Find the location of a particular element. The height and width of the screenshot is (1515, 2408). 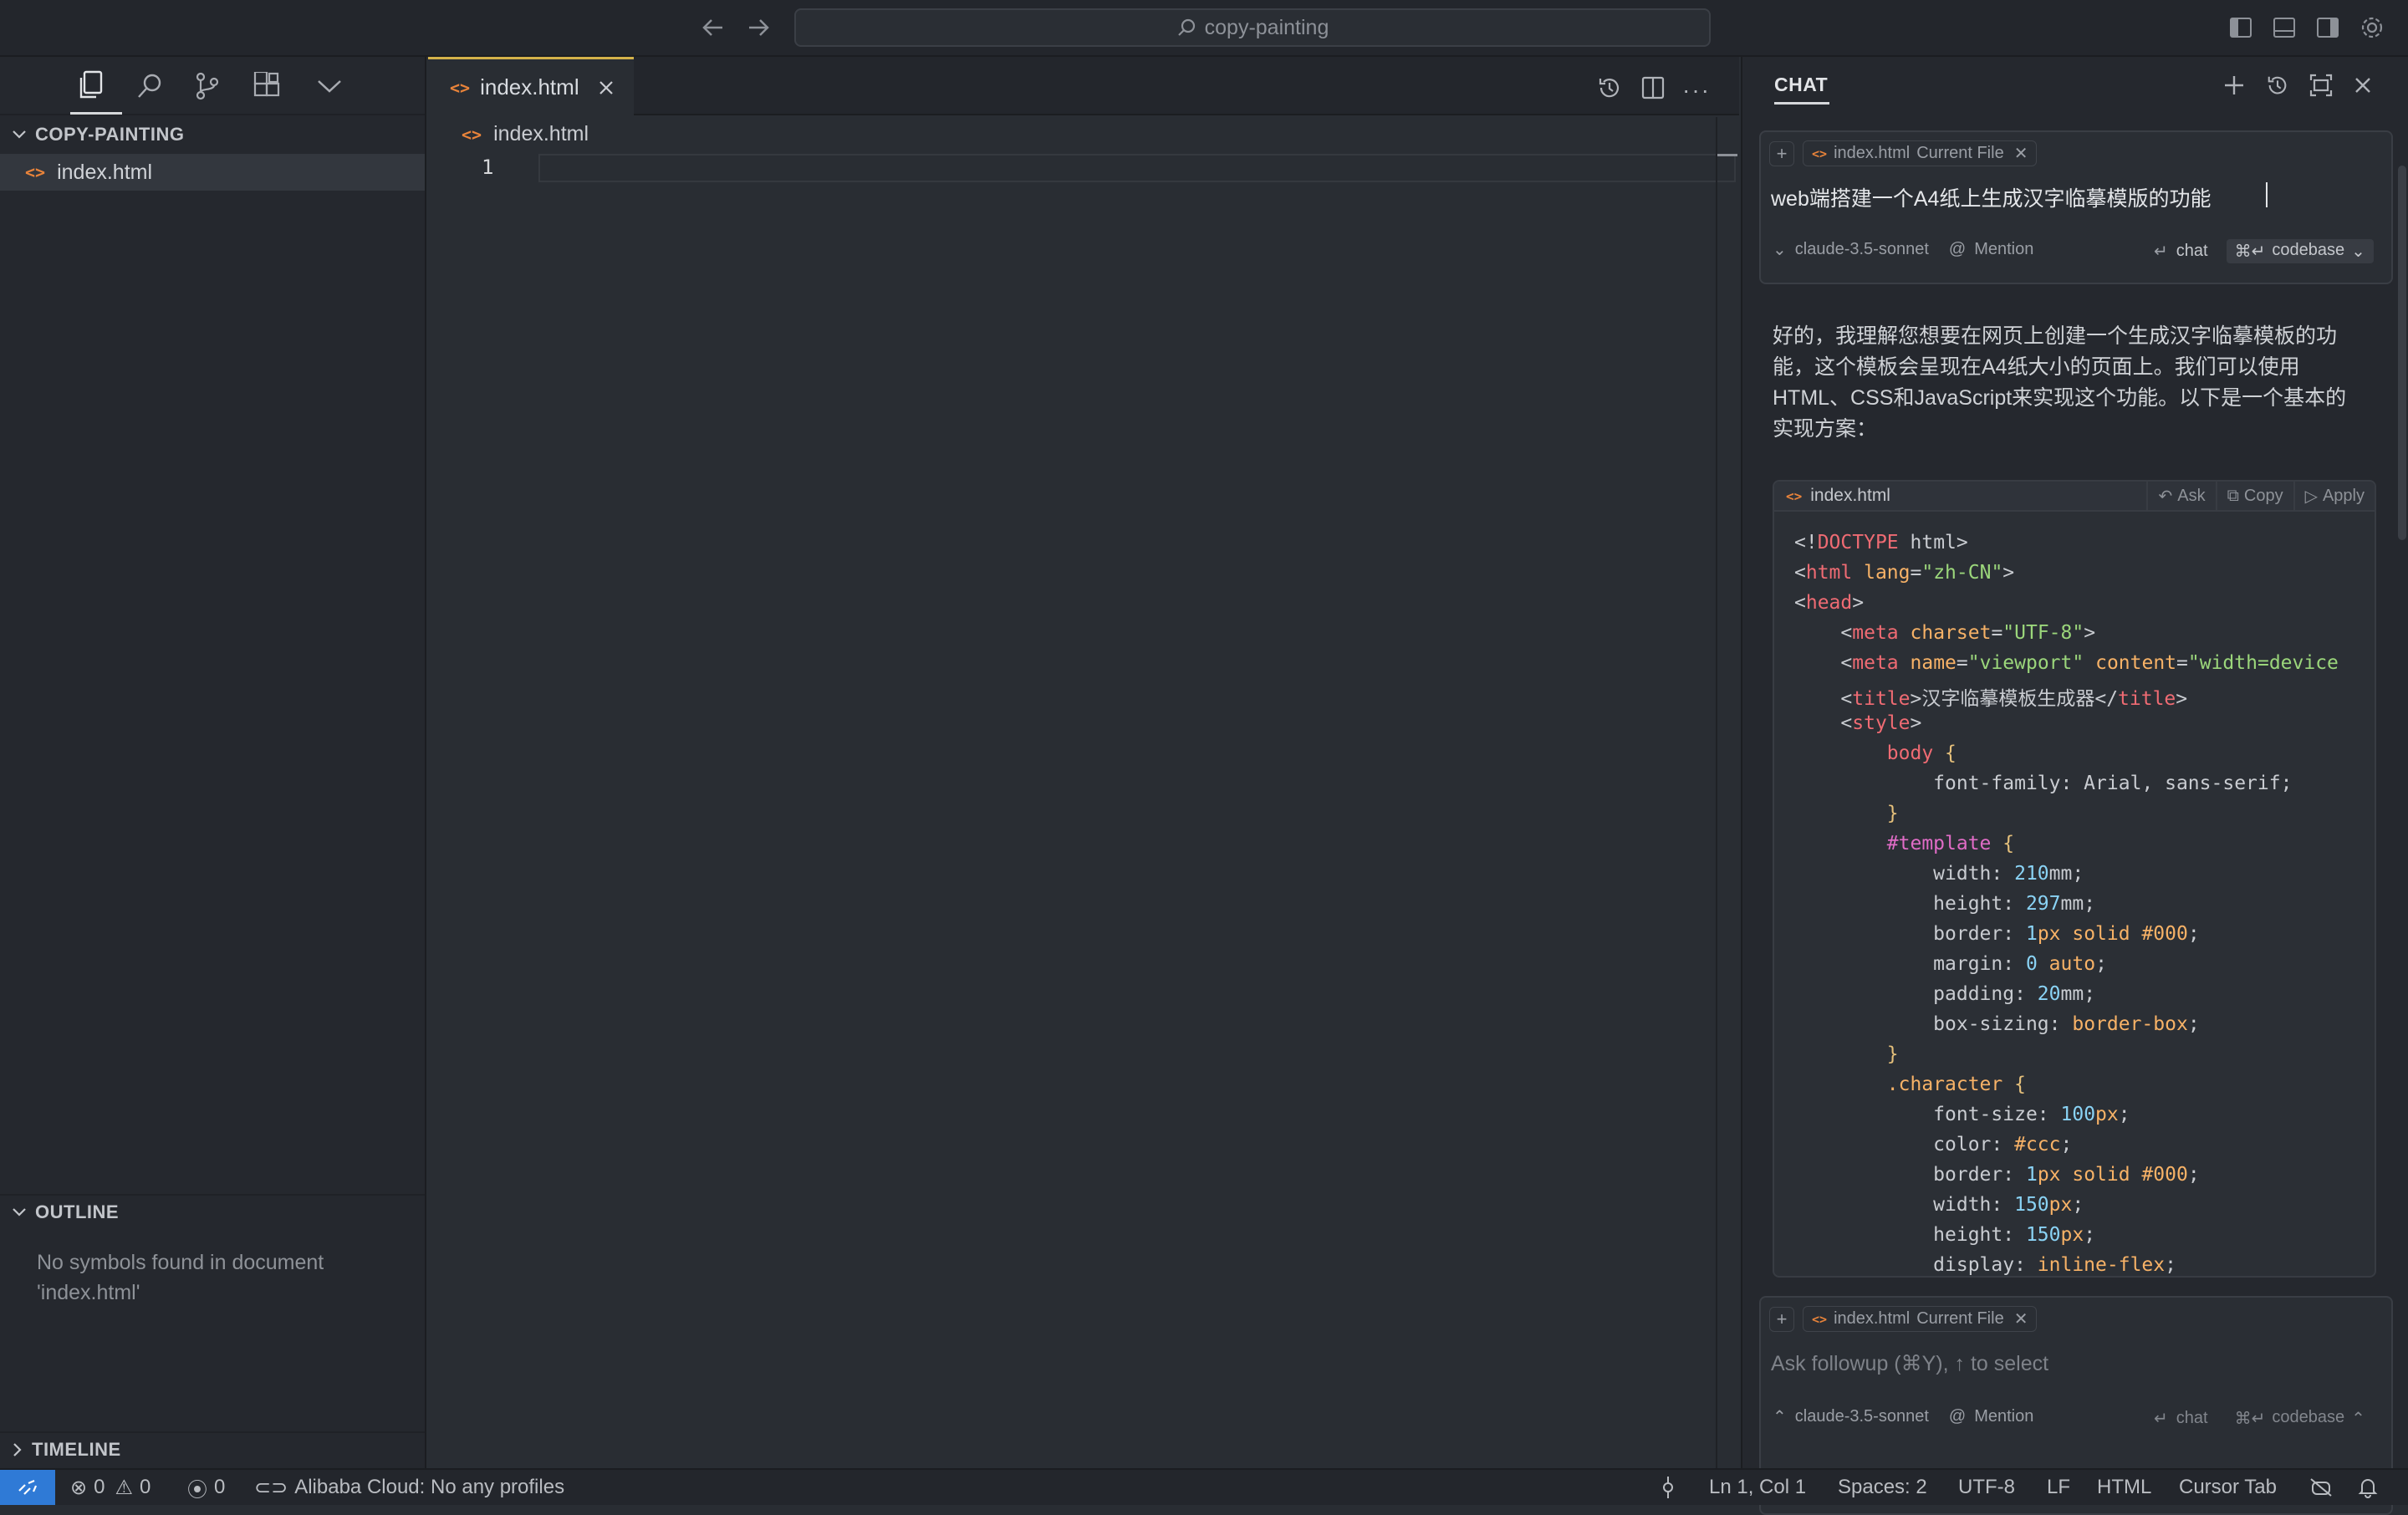

history-icon is located at coordinates (1609, 87).